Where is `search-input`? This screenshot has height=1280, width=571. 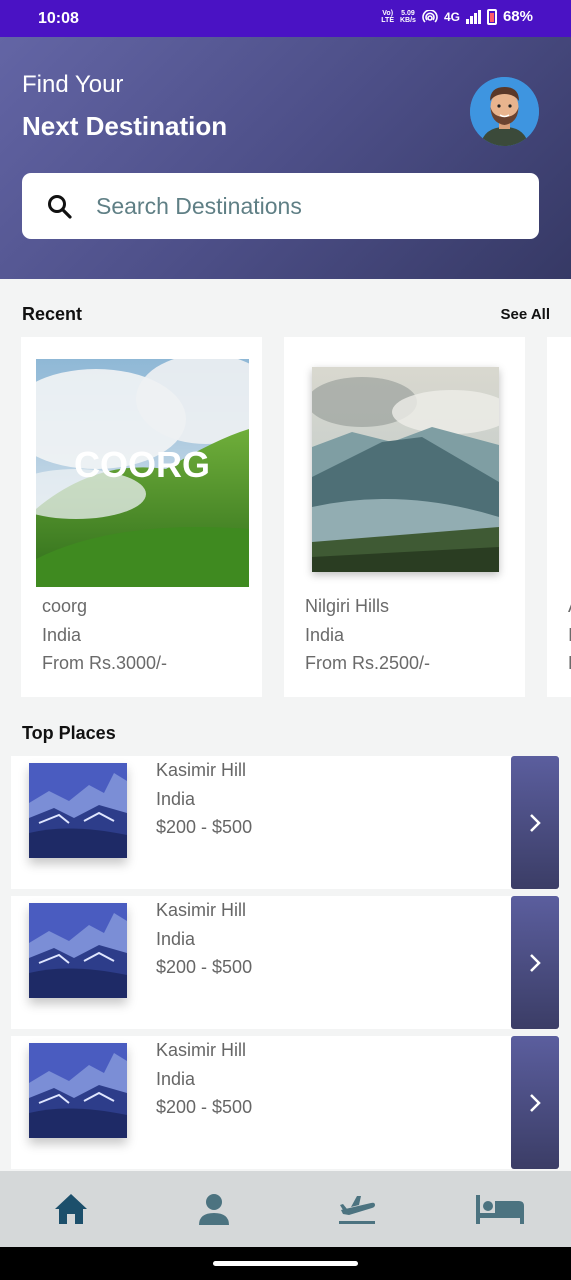
search-input is located at coordinates (306, 206).